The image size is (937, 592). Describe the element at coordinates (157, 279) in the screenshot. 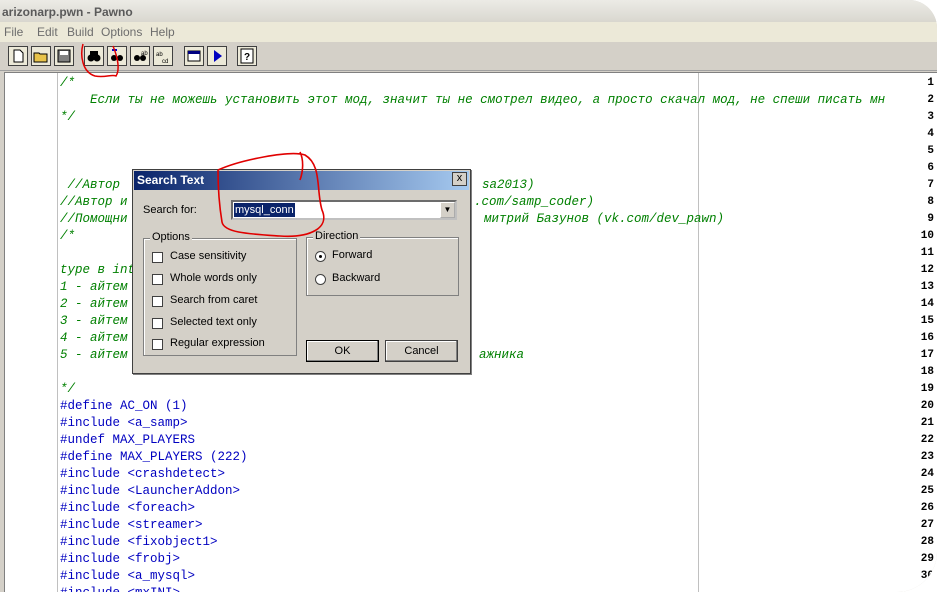

I see `whole-words-checkbox` at that location.